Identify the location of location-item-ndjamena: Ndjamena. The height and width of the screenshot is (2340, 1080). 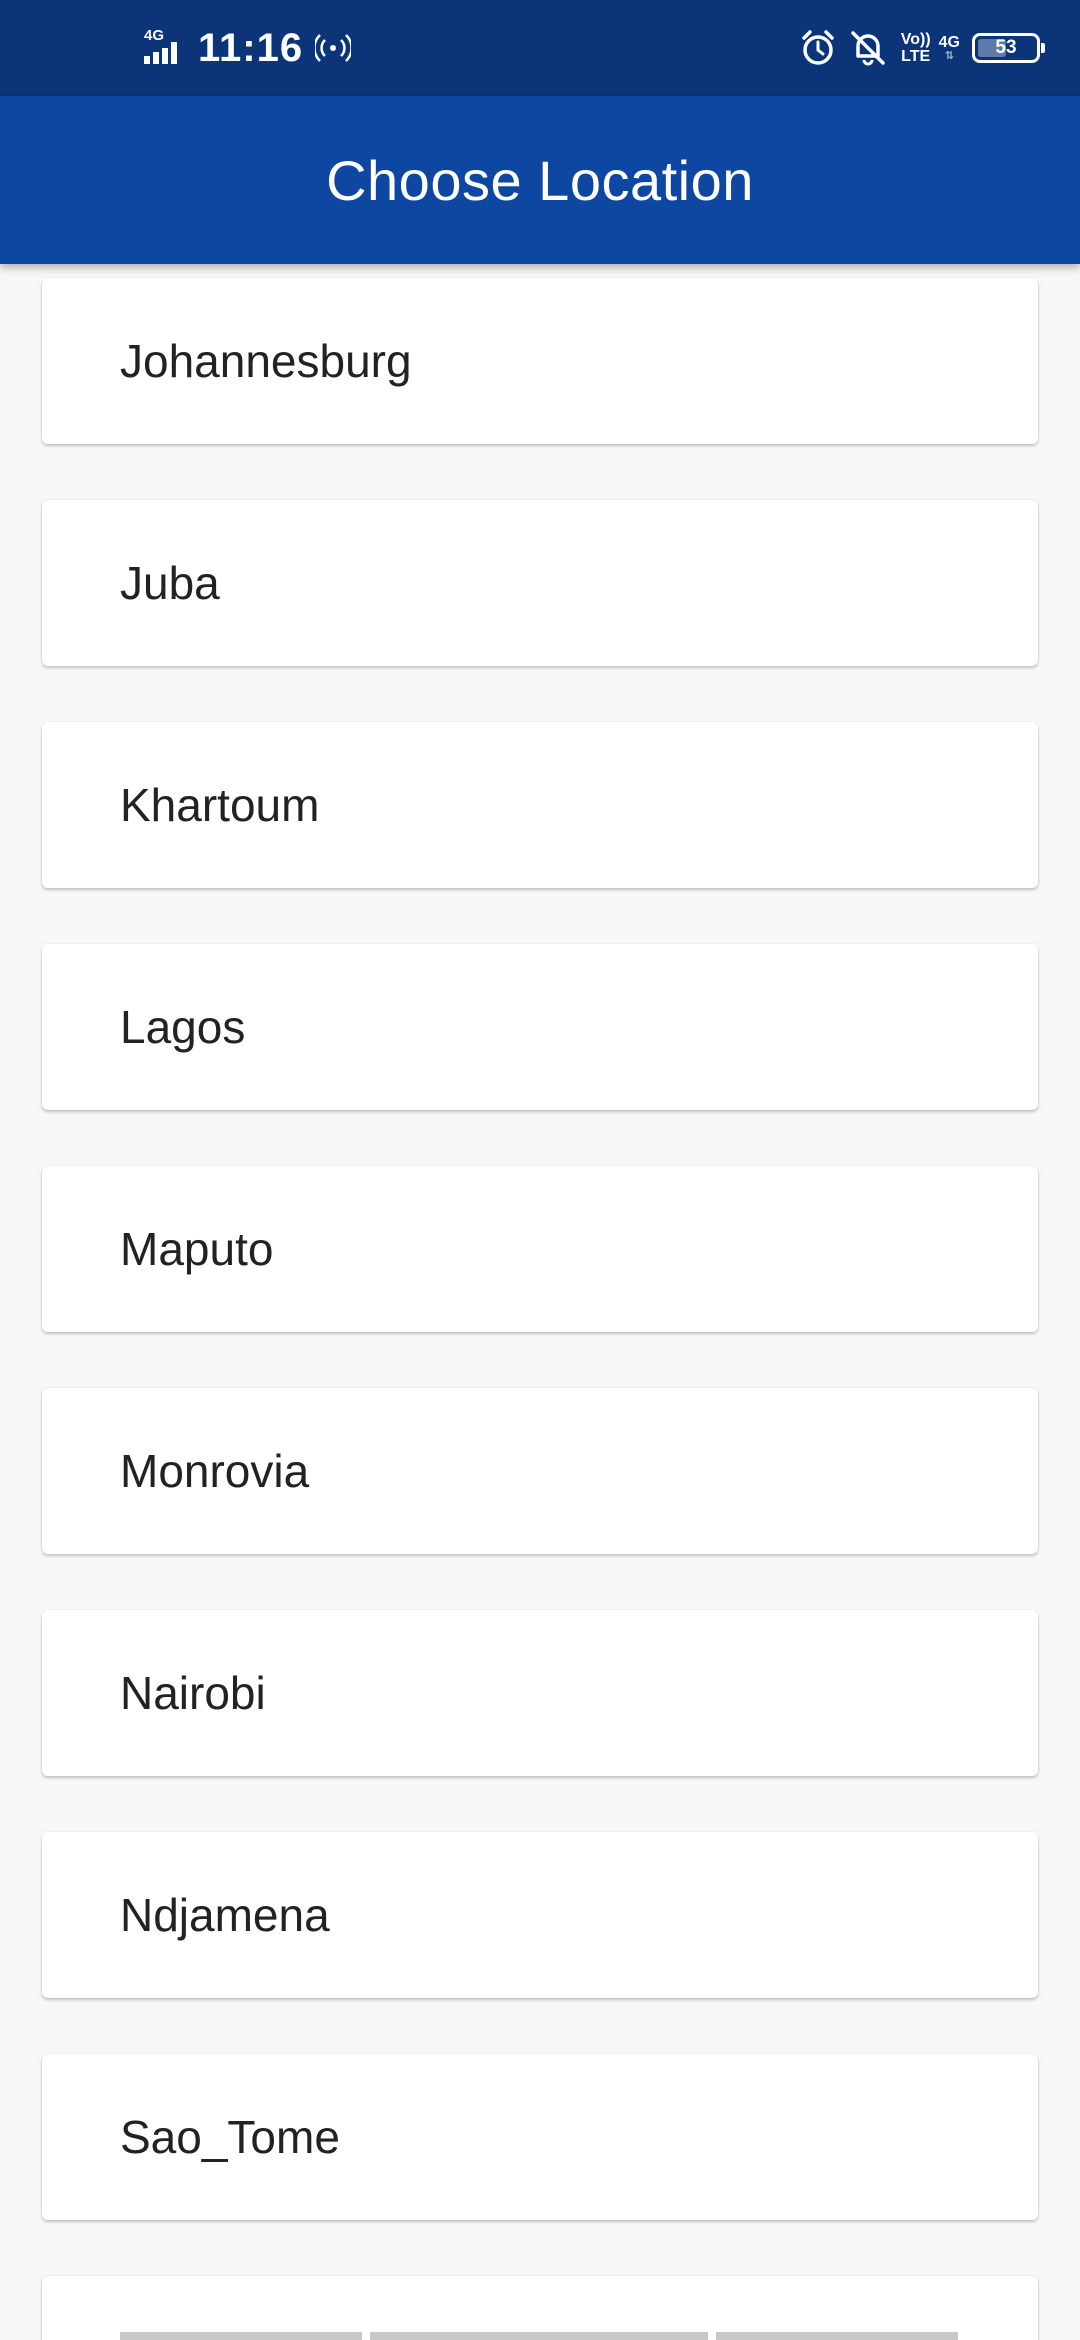
(540, 1915).